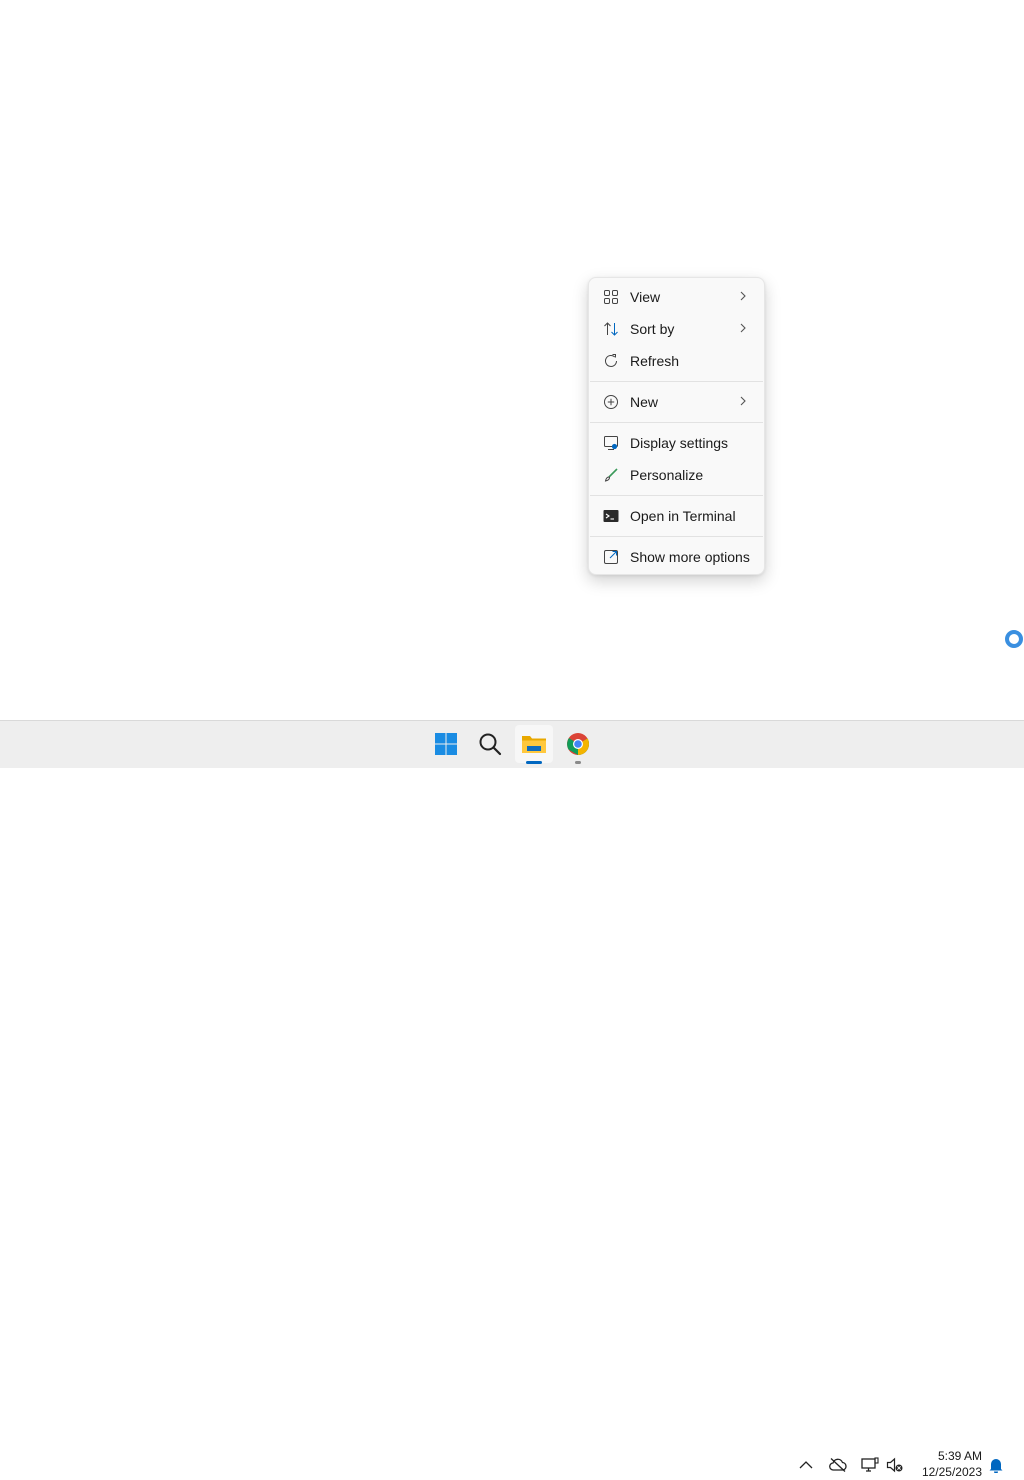 The width and height of the screenshot is (1024, 1480). Describe the element at coordinates (676, 402) in the screenshot. I see `menu-item-new: New` at that location.